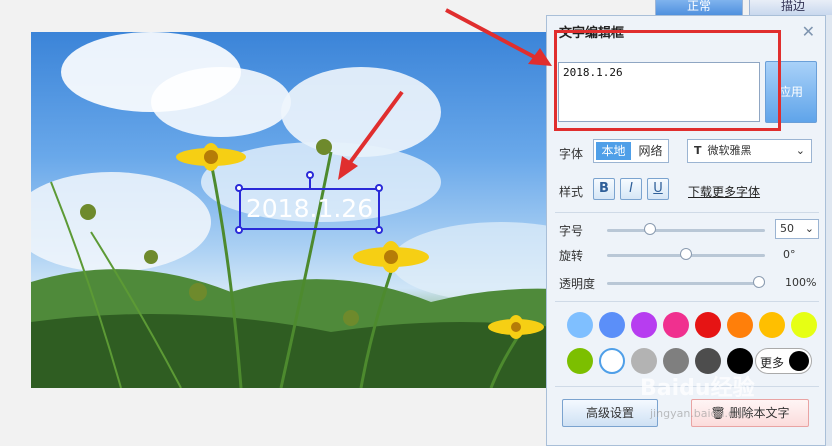 The height and width of the screenshot is (446, 832). What do you see at coordinates (789, 254) in the screenshot?
I see `rotate-value: 0°` at bounding box center [789, 254].